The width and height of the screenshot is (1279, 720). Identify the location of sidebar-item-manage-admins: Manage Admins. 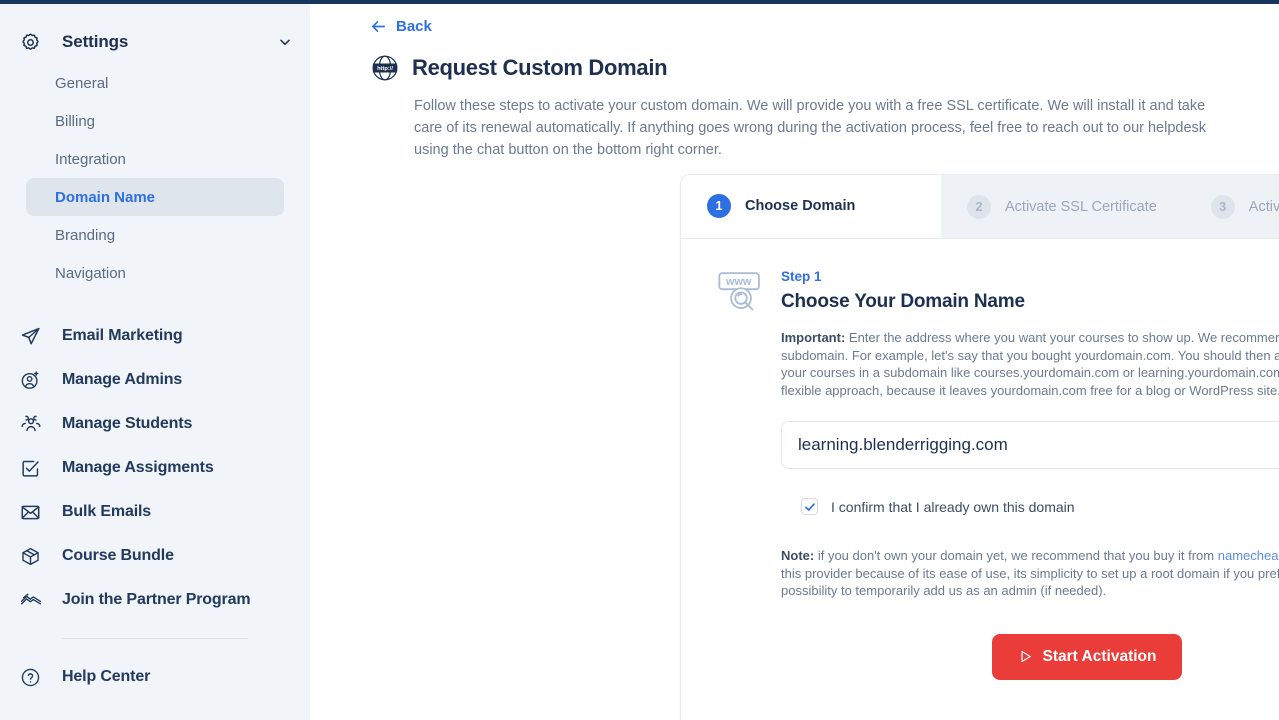
(155, 380).